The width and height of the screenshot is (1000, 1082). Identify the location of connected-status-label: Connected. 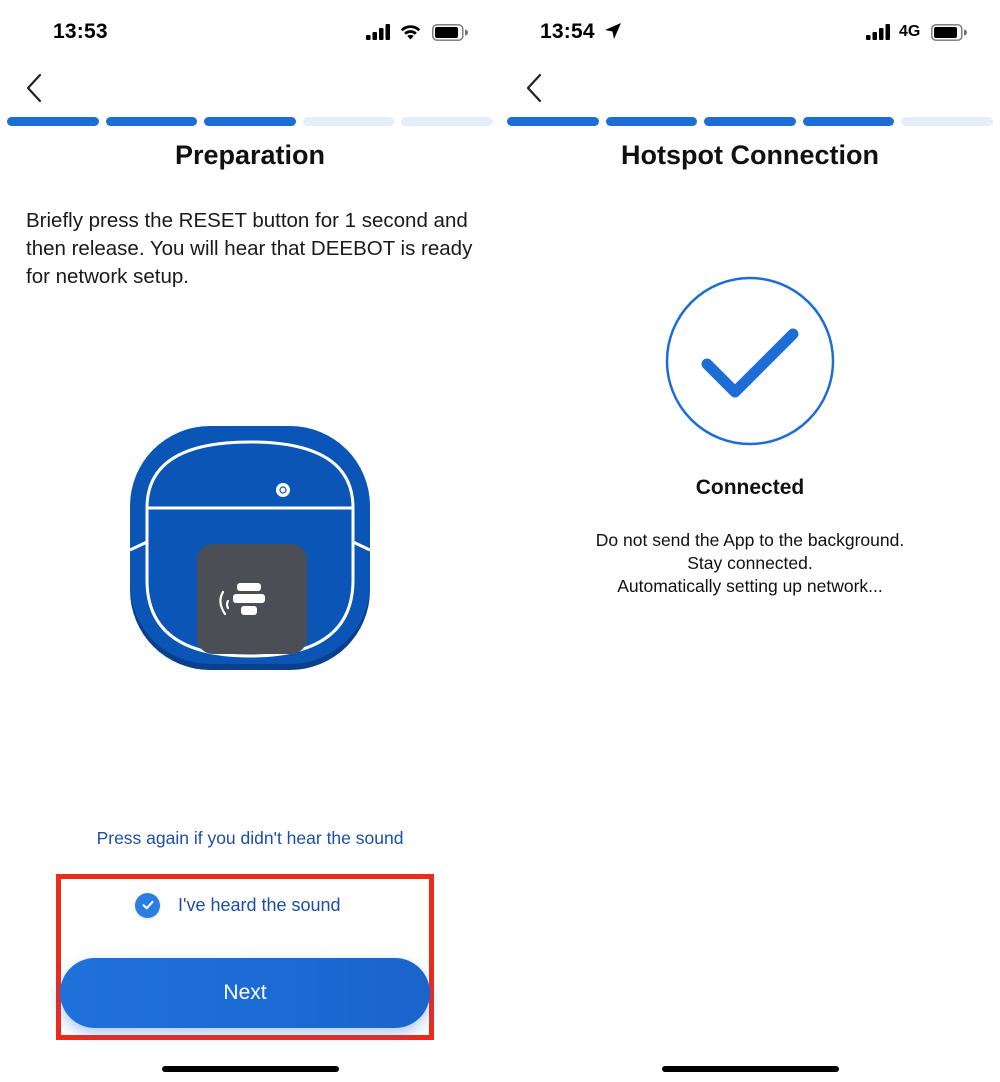
(750, 487).